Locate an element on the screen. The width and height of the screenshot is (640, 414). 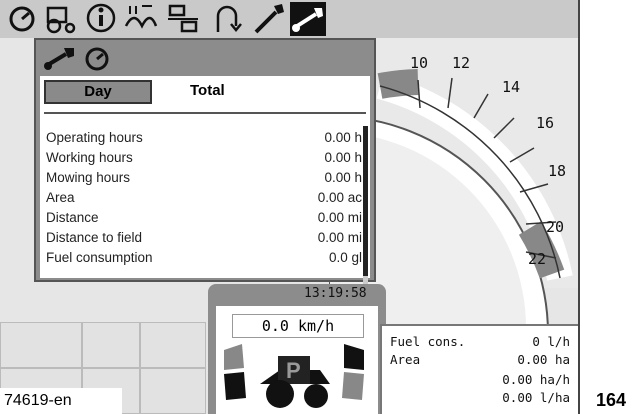
wheel-rear is located at coordinates (280, 394).